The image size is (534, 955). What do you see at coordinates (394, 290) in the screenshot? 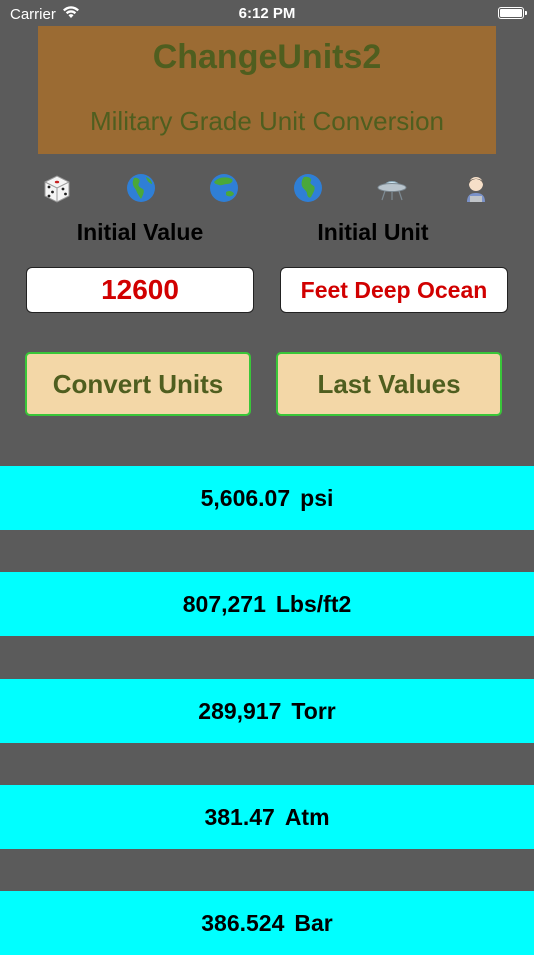
I see `initial-unit-picker: Feet Deep Ocean` at bounding box center [394, 290].